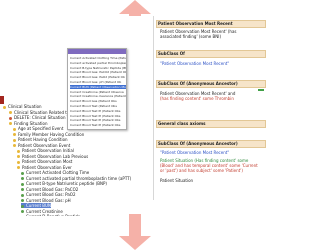 The width and height of the screenshot is (320, 250). What do you see at coordinates (51, 194) in the screenshot?
I see `tree-row-label: Current Blood Gas: PaO2` at bounding box center [51, 194].